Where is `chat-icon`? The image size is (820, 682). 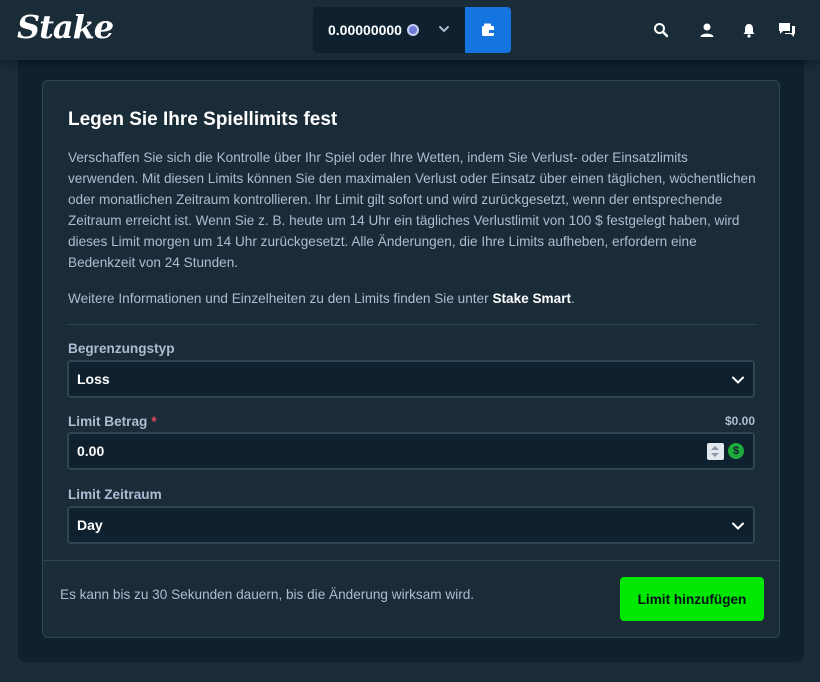
chat-icon is located at coordinates (787, 30).